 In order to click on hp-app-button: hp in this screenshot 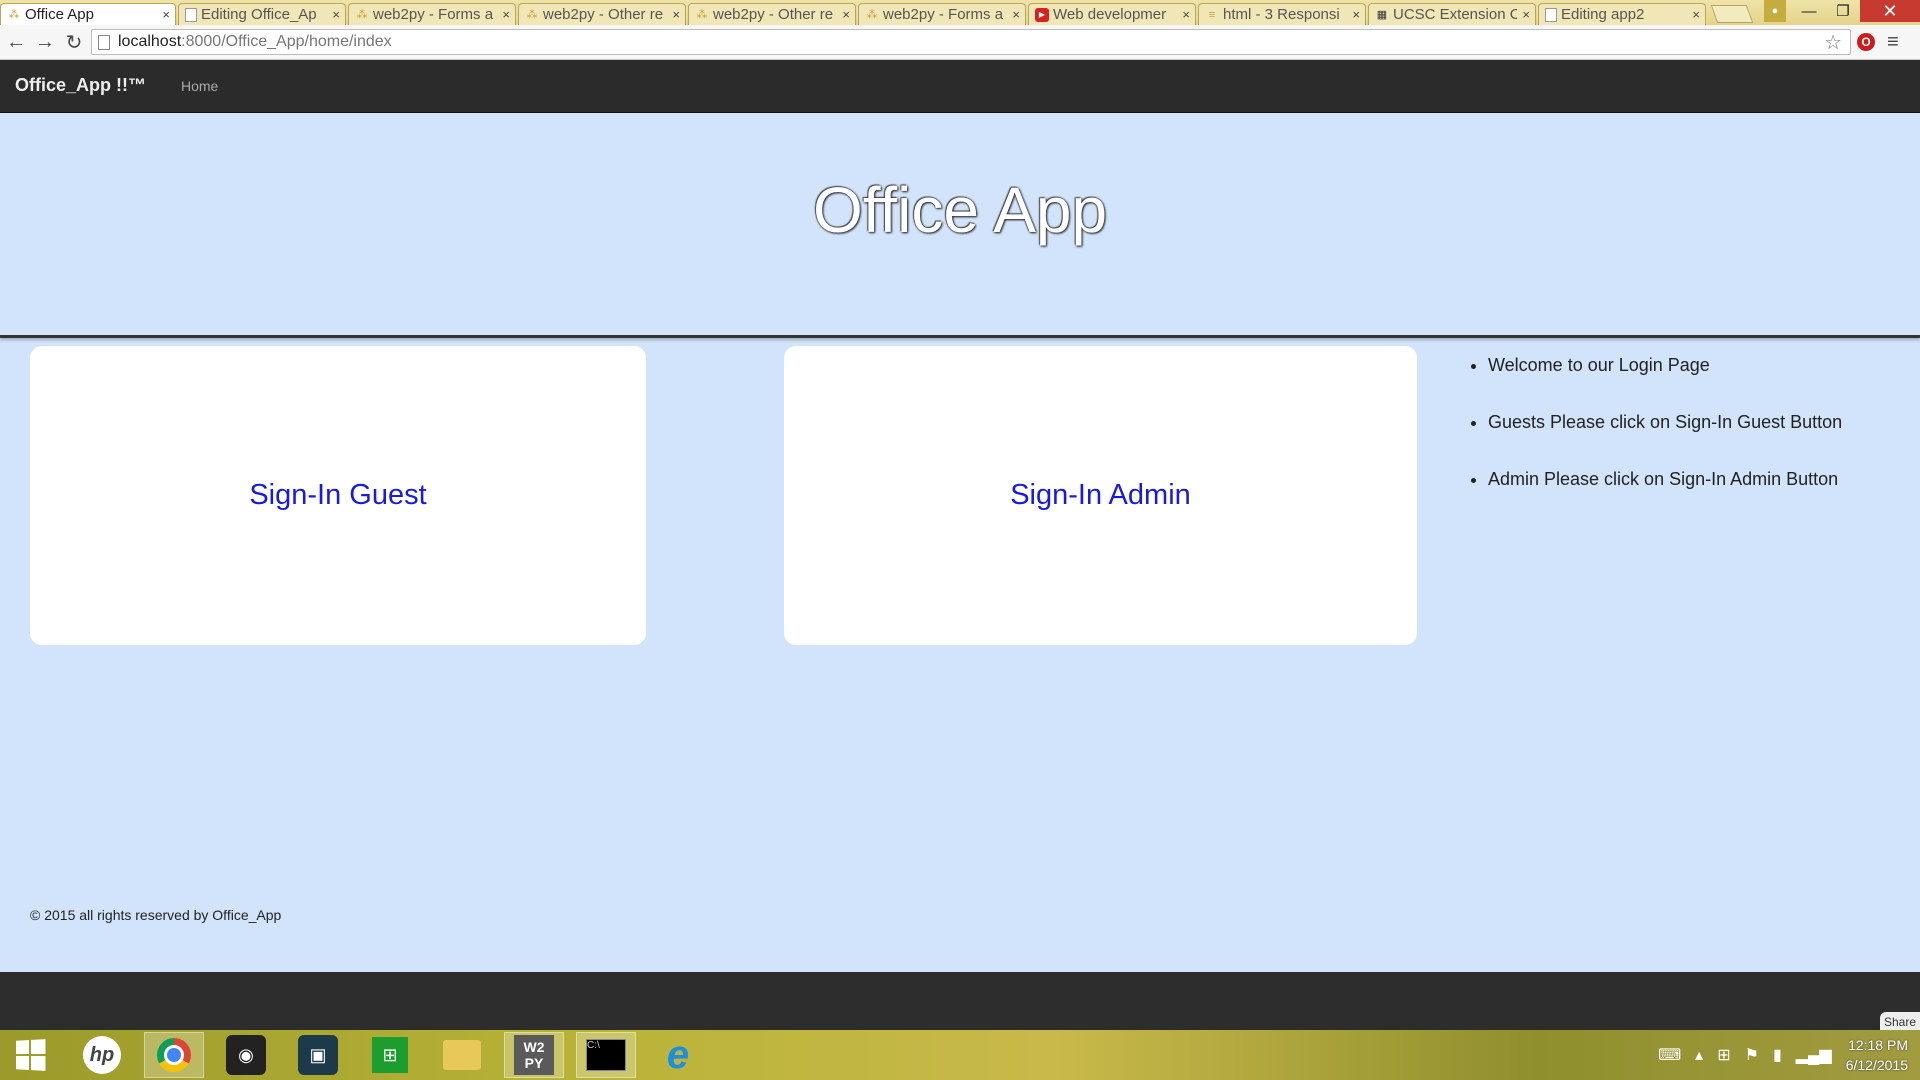, I will do `click(102, 1055)`.